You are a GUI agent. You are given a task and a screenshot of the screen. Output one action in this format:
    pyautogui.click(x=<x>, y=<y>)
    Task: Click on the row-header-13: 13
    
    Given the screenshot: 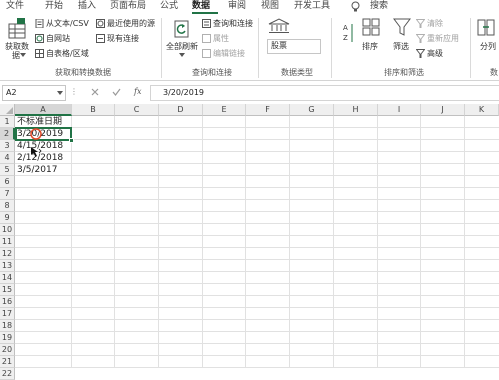 What is the action you would take?
    pyautogui.click(x=7, y=266)
    